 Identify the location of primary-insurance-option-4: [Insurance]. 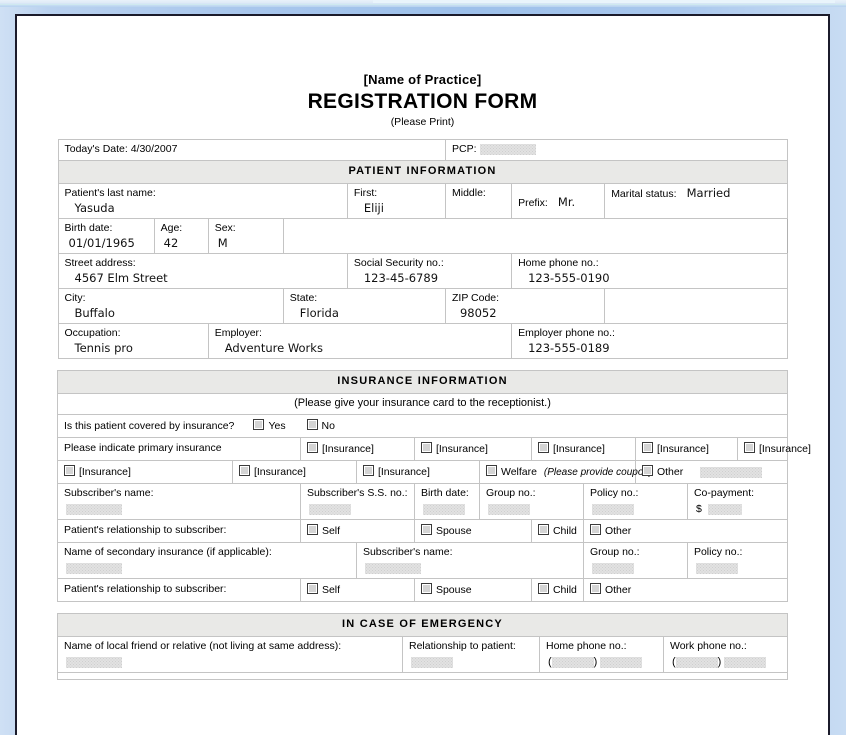
(686, 449).